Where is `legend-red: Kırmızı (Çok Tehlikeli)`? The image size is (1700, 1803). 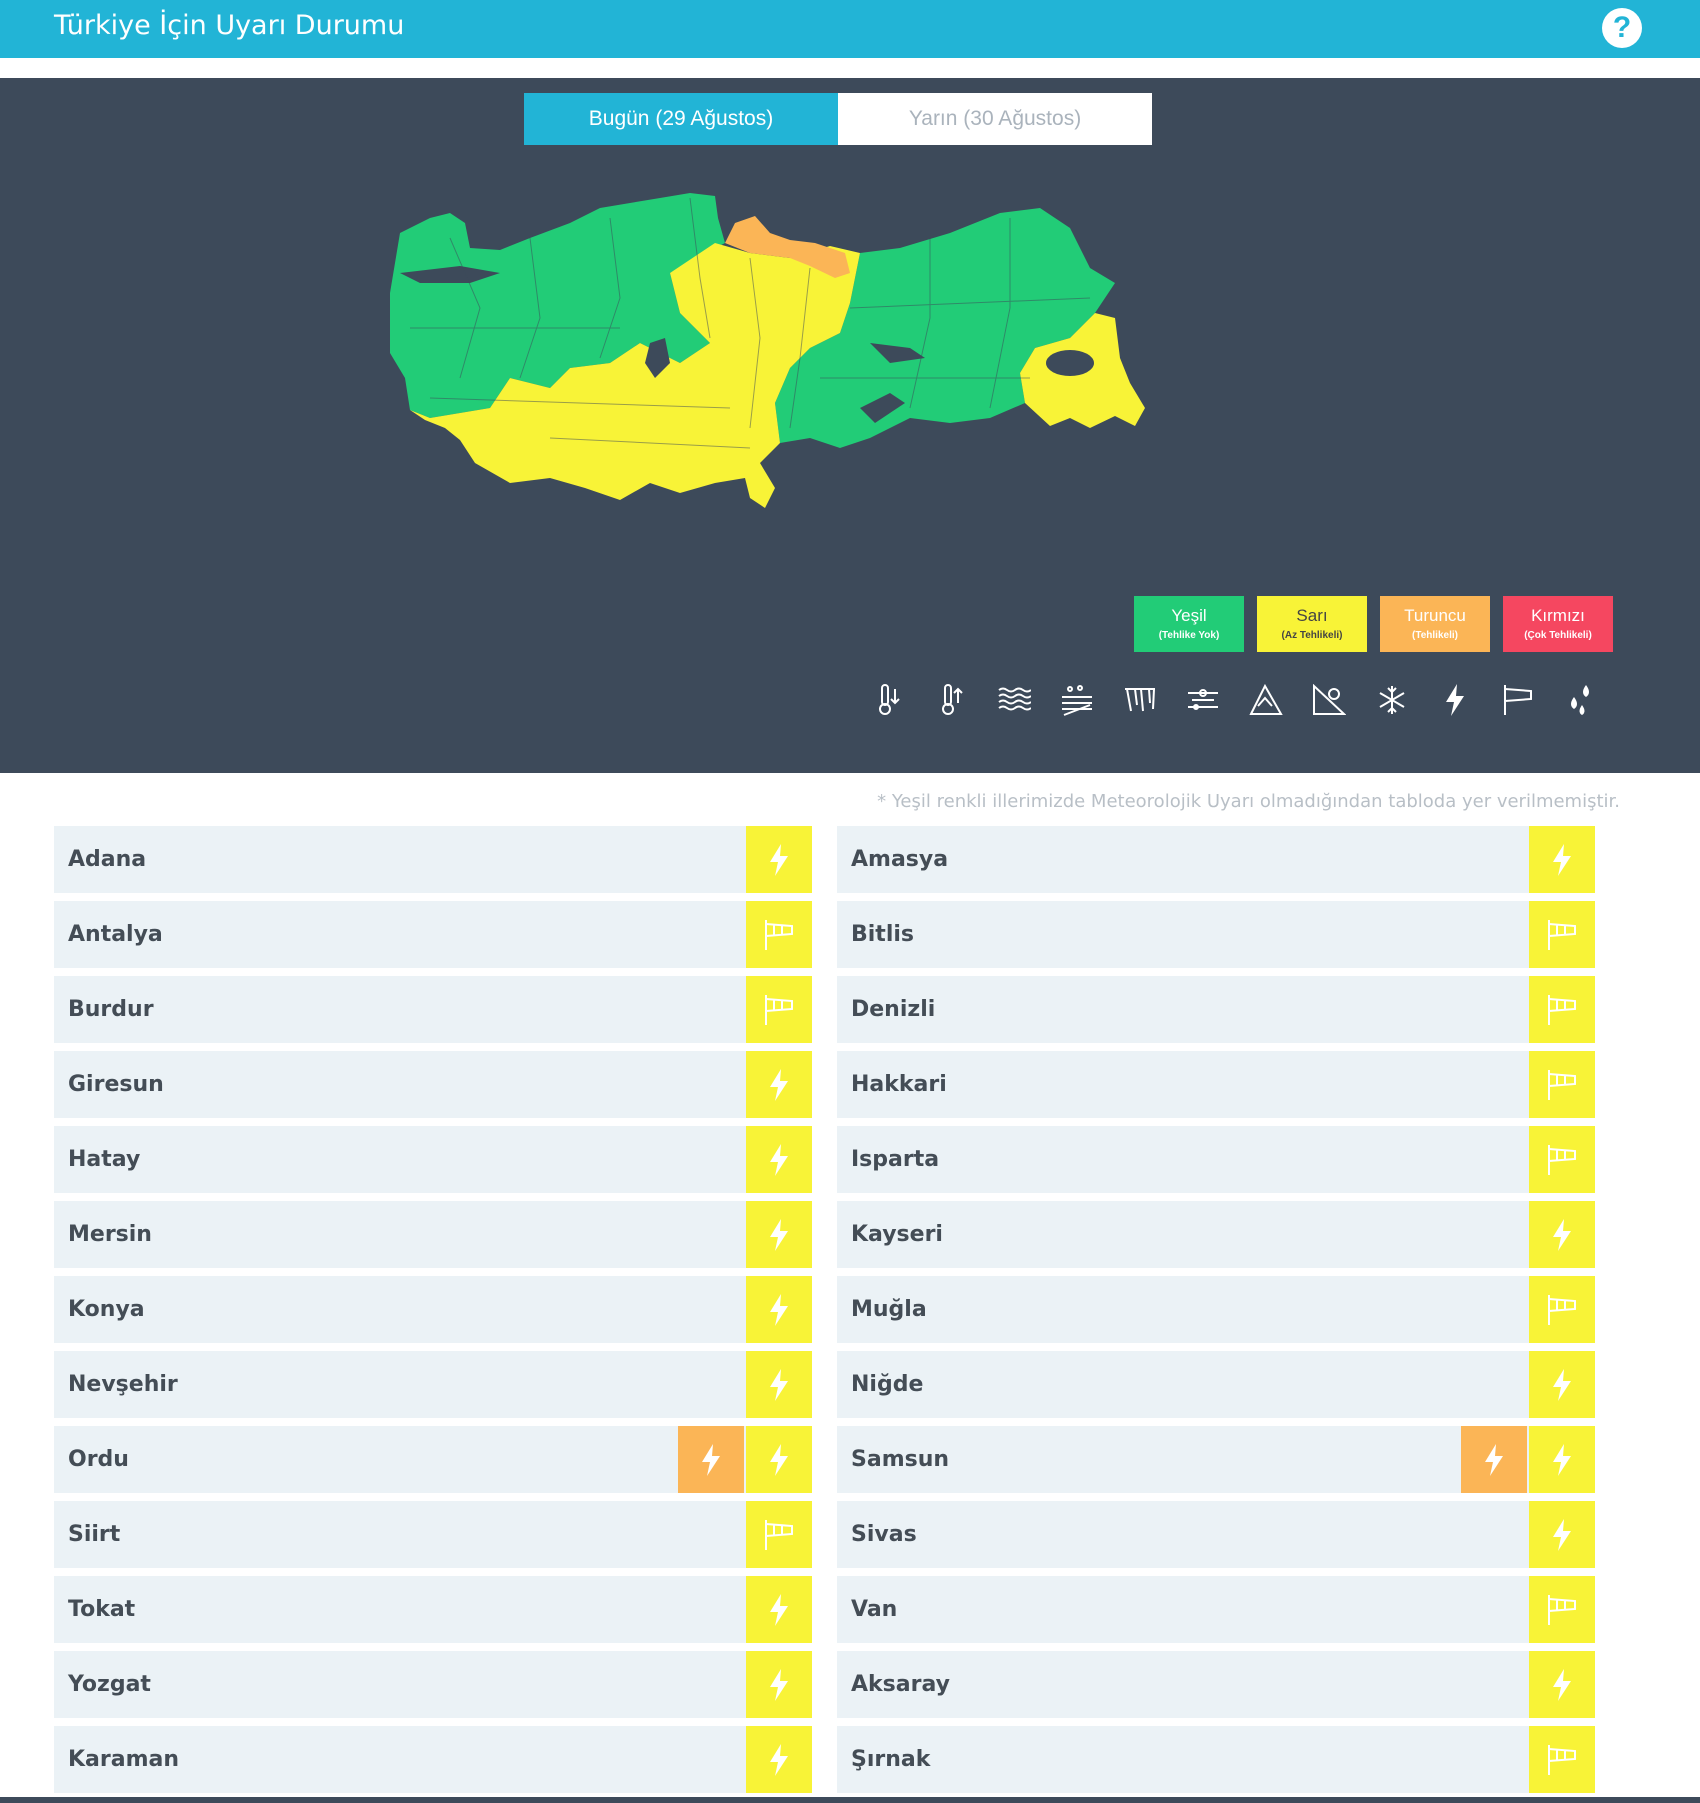 legend-red: Kırmızı (Çok Tehlikeli) is located at coordinates (1558, 624).